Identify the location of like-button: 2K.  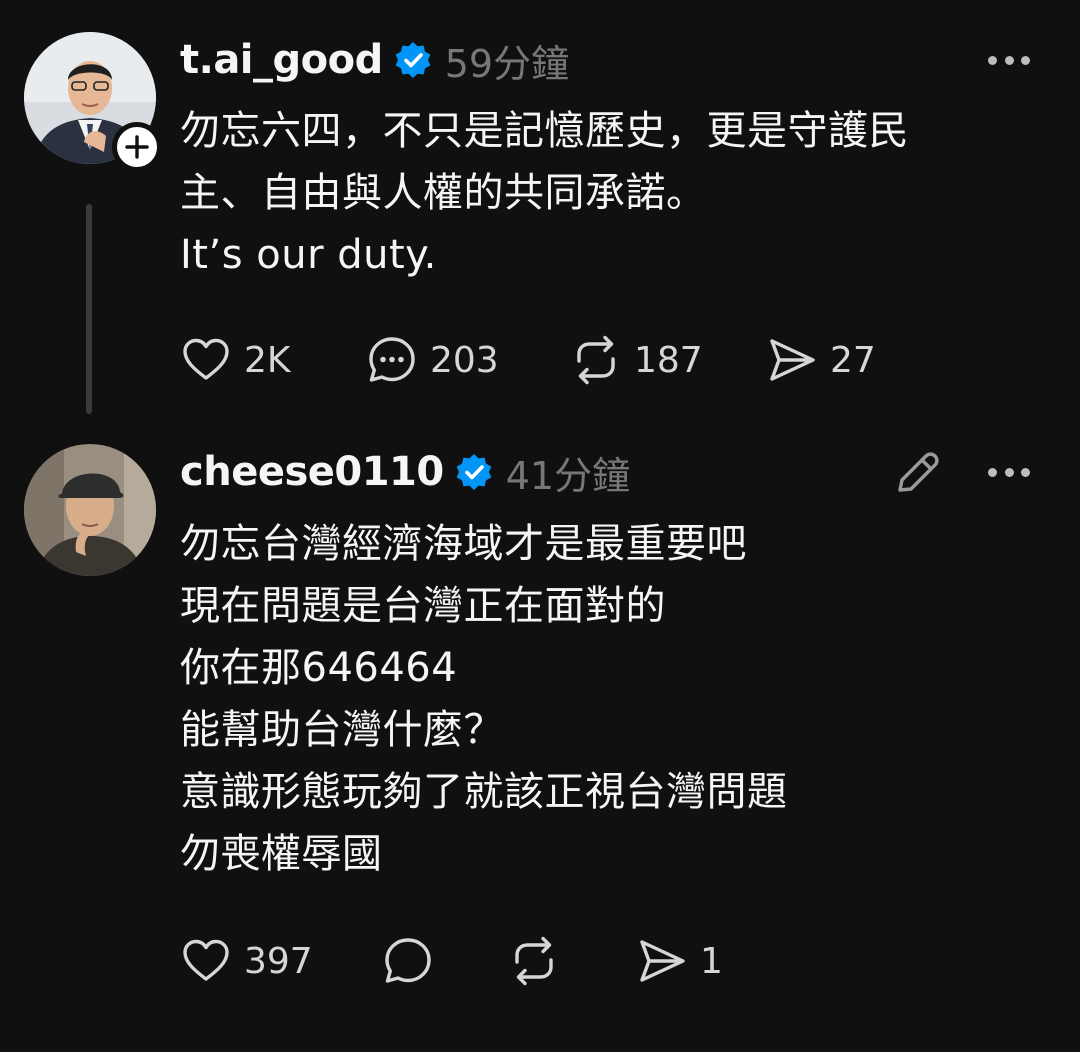
(273, 360).